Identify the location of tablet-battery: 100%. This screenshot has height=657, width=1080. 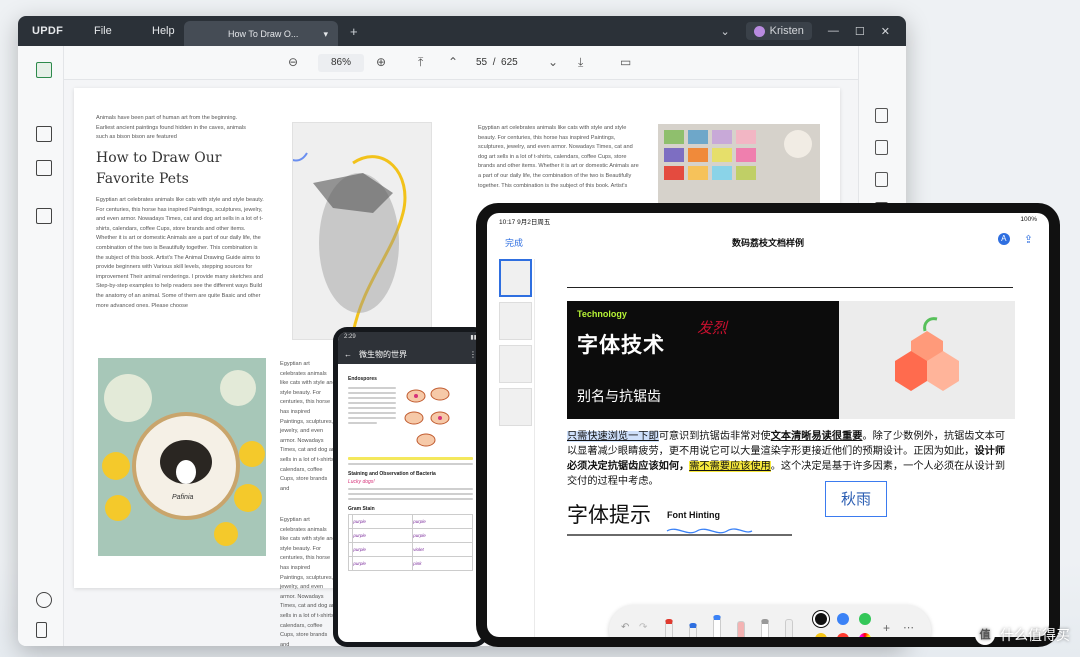
(1028, 219).